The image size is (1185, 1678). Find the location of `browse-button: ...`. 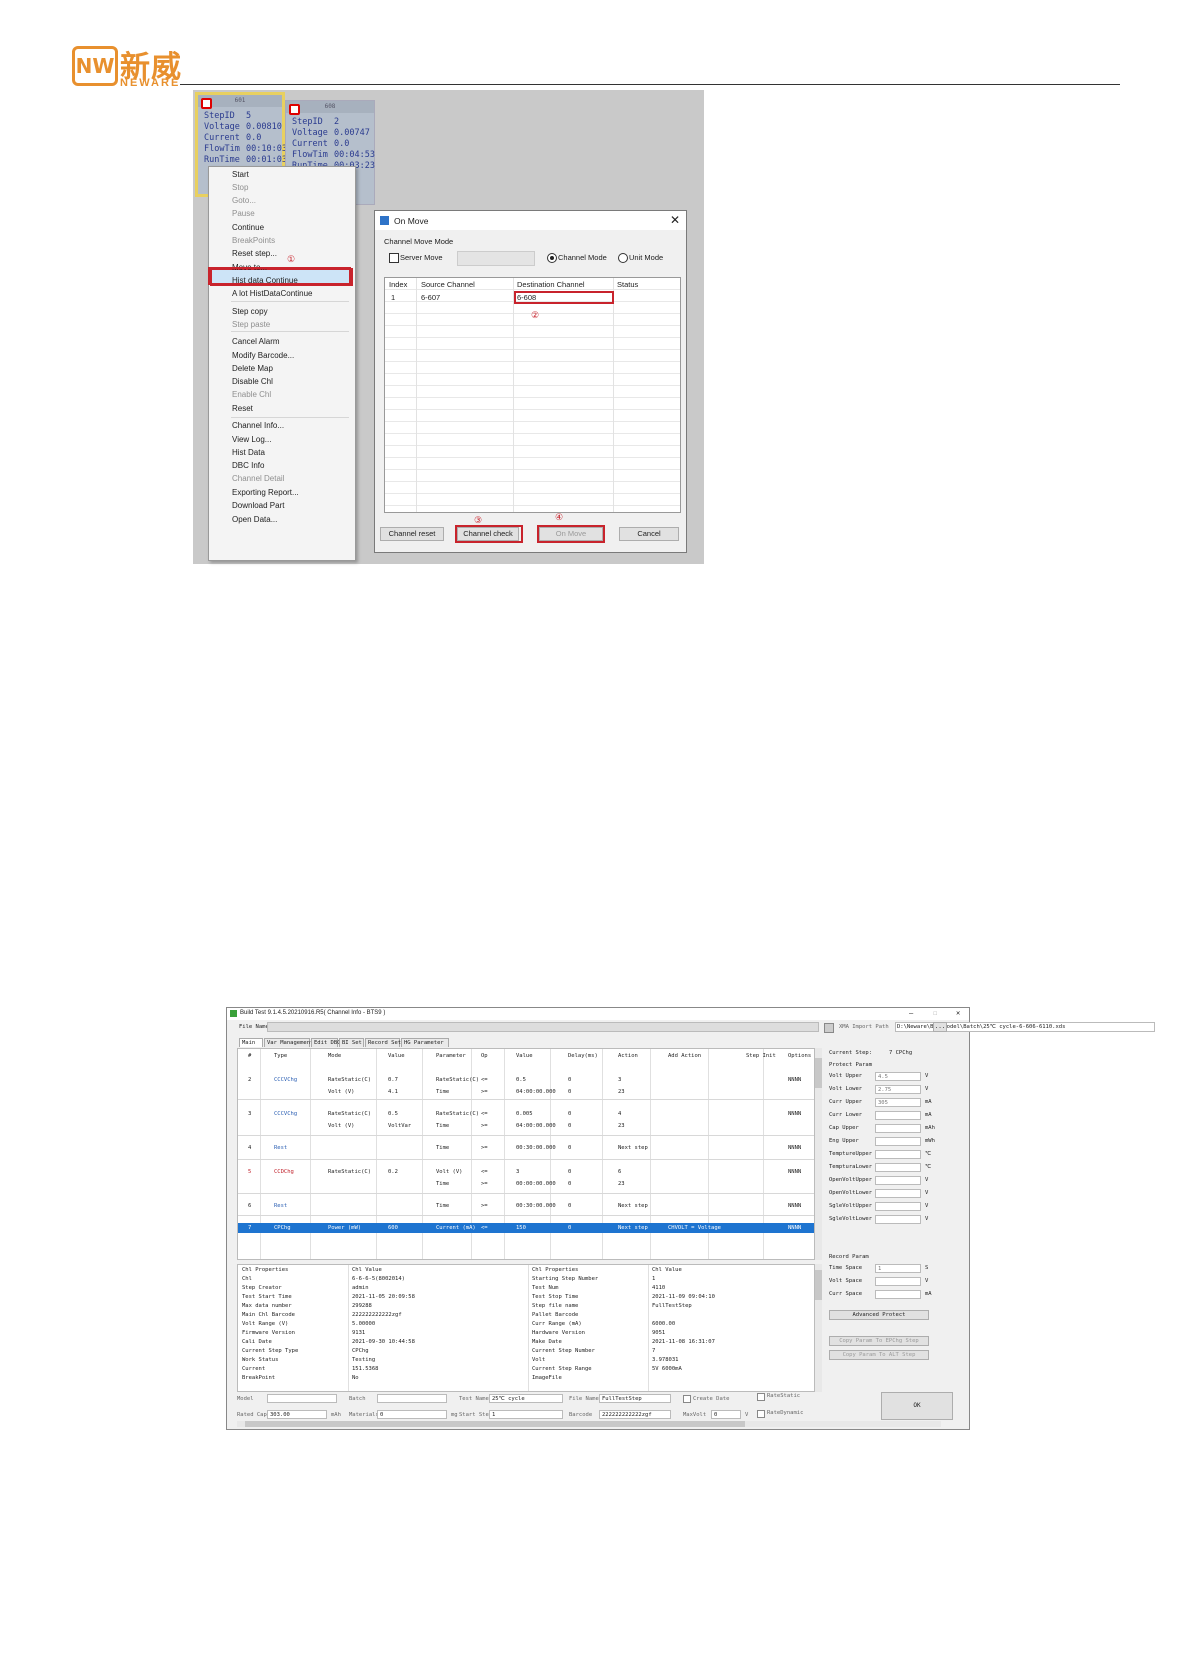

browse-button: ... is located at coordinates (940, 1027).